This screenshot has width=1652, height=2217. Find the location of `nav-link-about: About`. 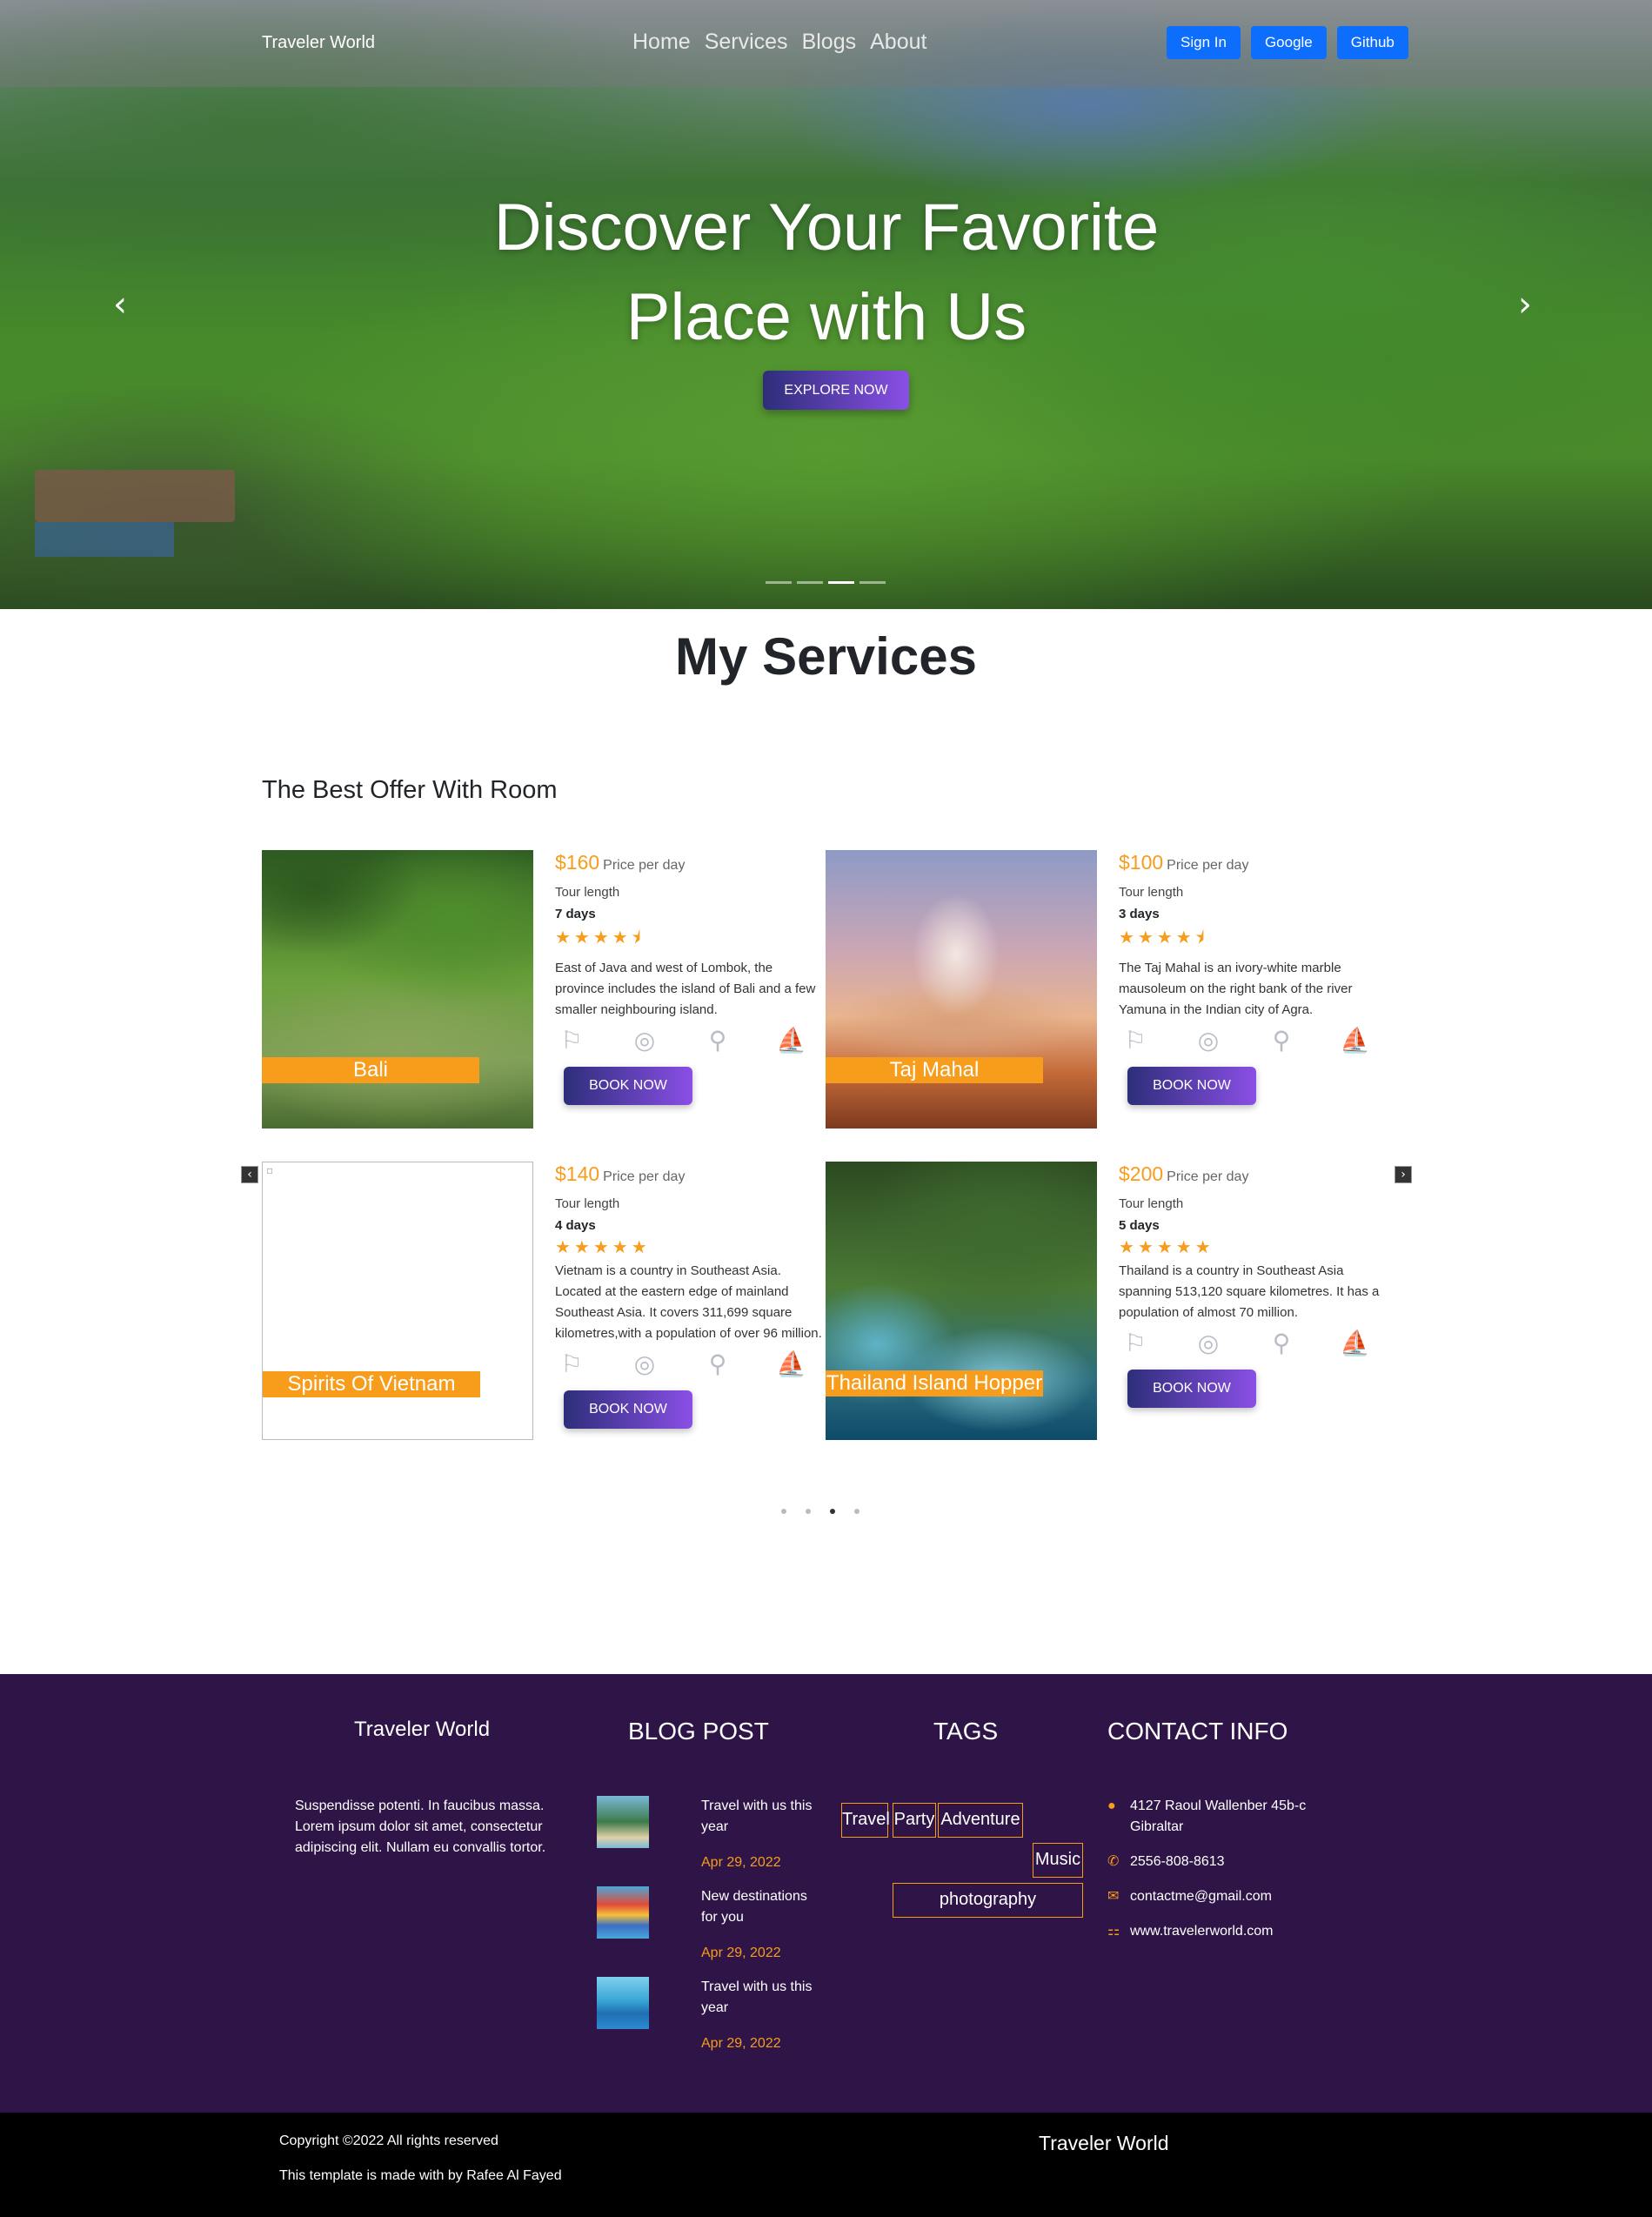

nav-link-about: About is located at coordinates (898, 42).